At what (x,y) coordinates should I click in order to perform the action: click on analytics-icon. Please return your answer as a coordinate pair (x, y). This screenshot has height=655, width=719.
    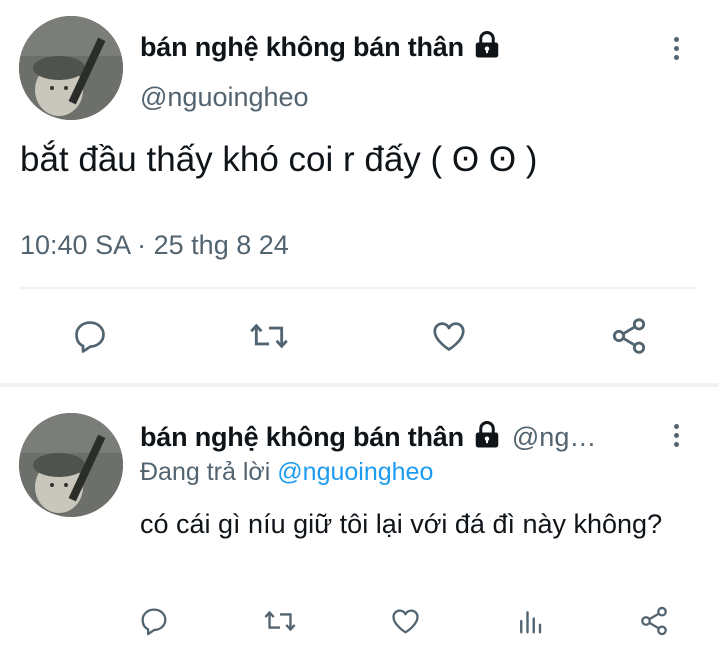
    Looking at the image, I should click on (531, 622).